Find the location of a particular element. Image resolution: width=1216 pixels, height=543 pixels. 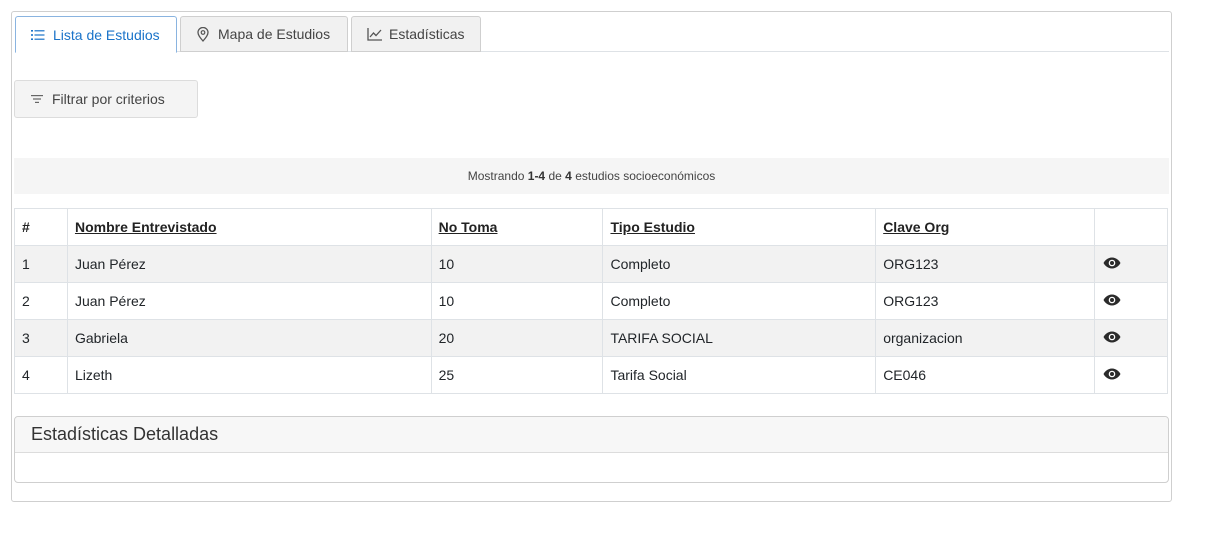

header-label: Nombre Entrevistado is located at coordinates (146, 227).